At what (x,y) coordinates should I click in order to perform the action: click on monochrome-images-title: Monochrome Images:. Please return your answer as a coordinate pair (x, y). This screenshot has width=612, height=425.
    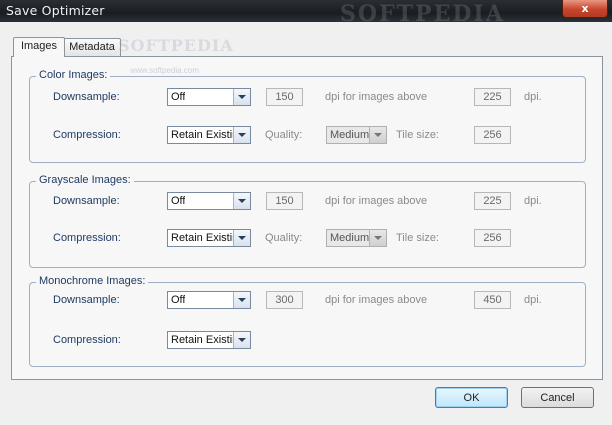
    Looking at the image, I should click on (92, 281).